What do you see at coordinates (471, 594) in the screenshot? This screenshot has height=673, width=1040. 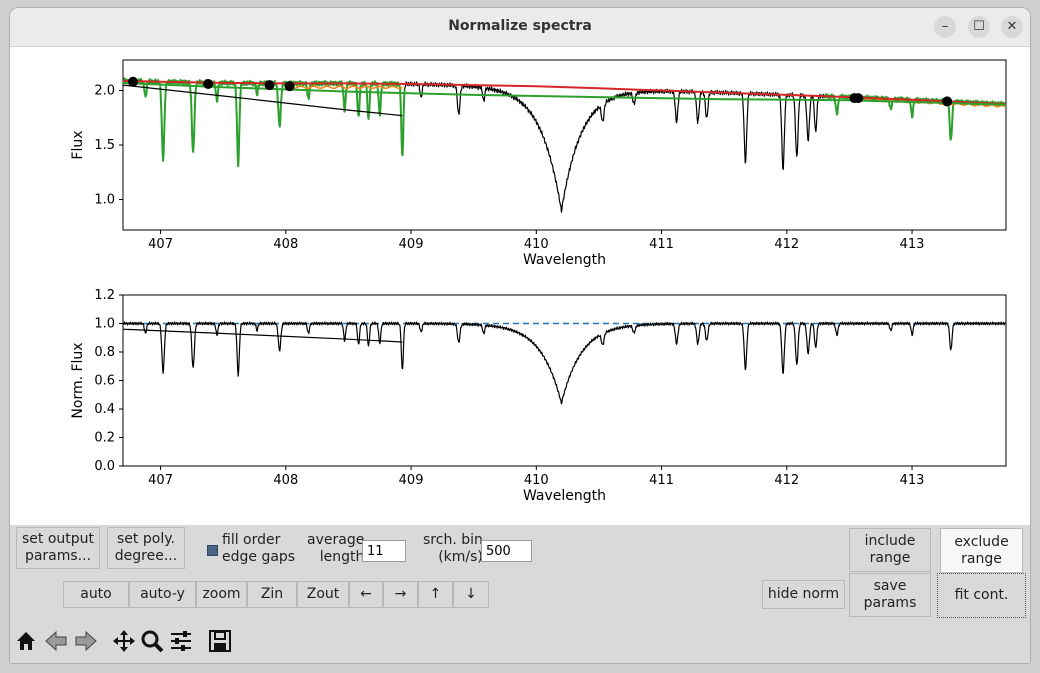 I see `down-arrow-button: ↓` at bounding box center [471, 594].